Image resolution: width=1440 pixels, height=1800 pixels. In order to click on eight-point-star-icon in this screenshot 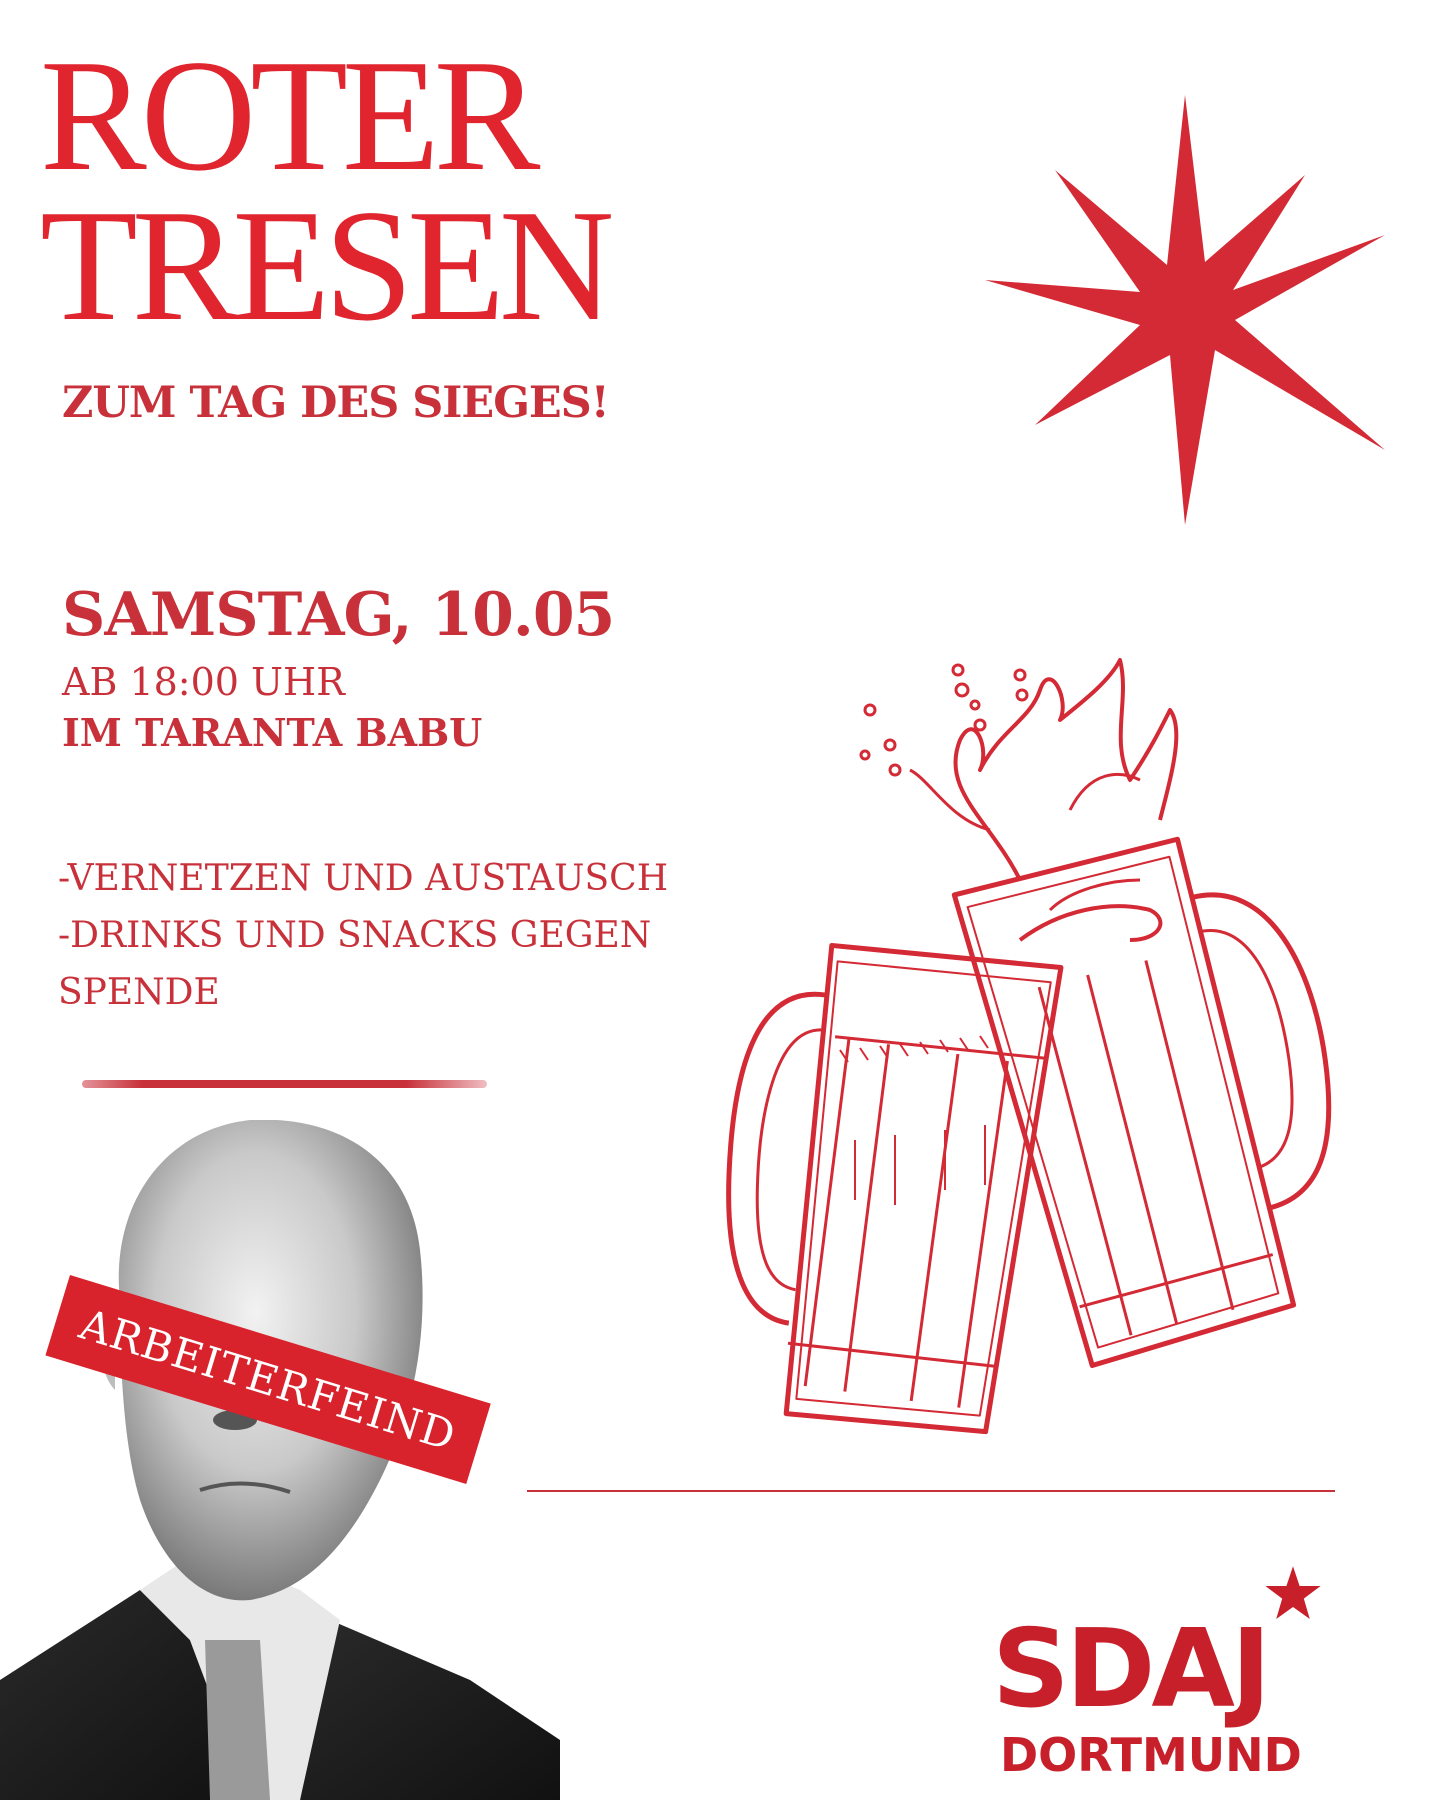, I will do `click(1185, 310)`.